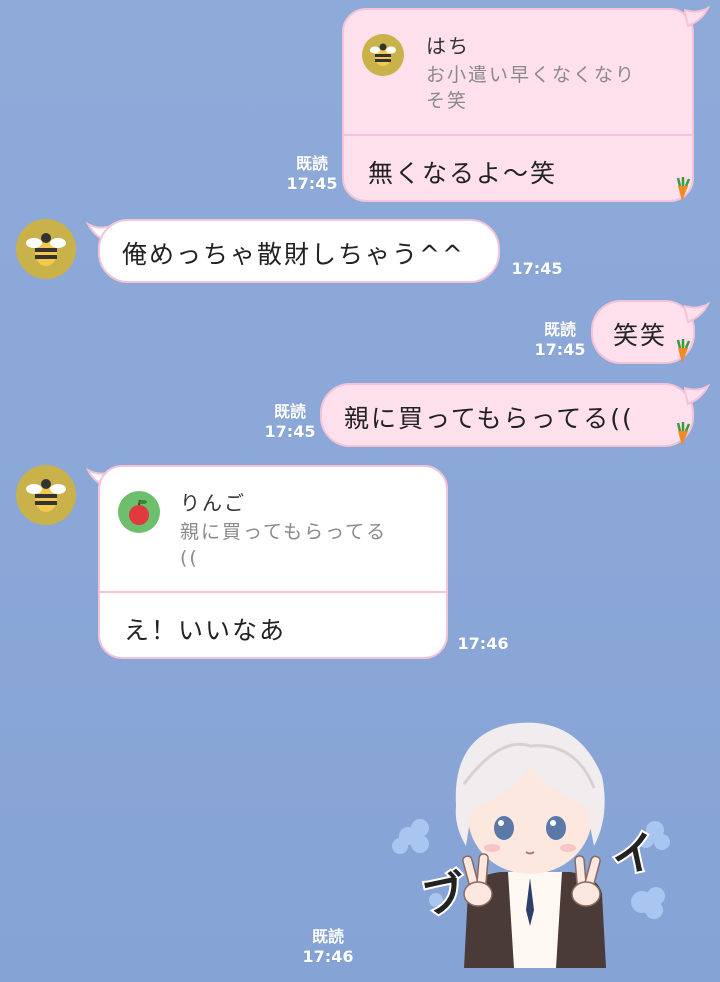  I want to click on quote-sender-name: はち, so click(448, 46).